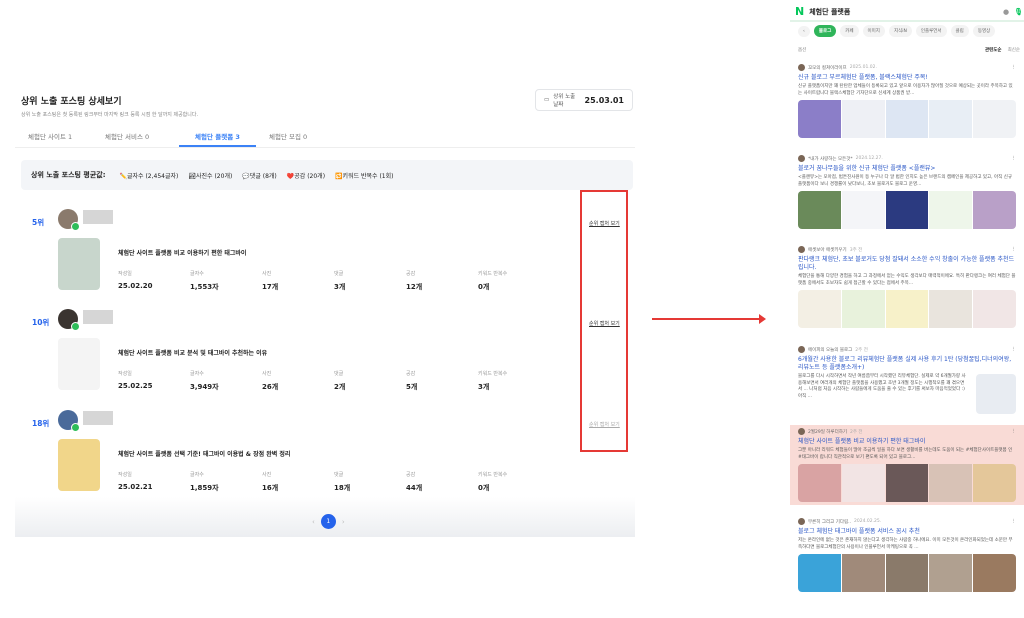  Describe the element at coordinates (993, 50) in the screenshot. I see `sort-relevance: 관련도순` at that location.